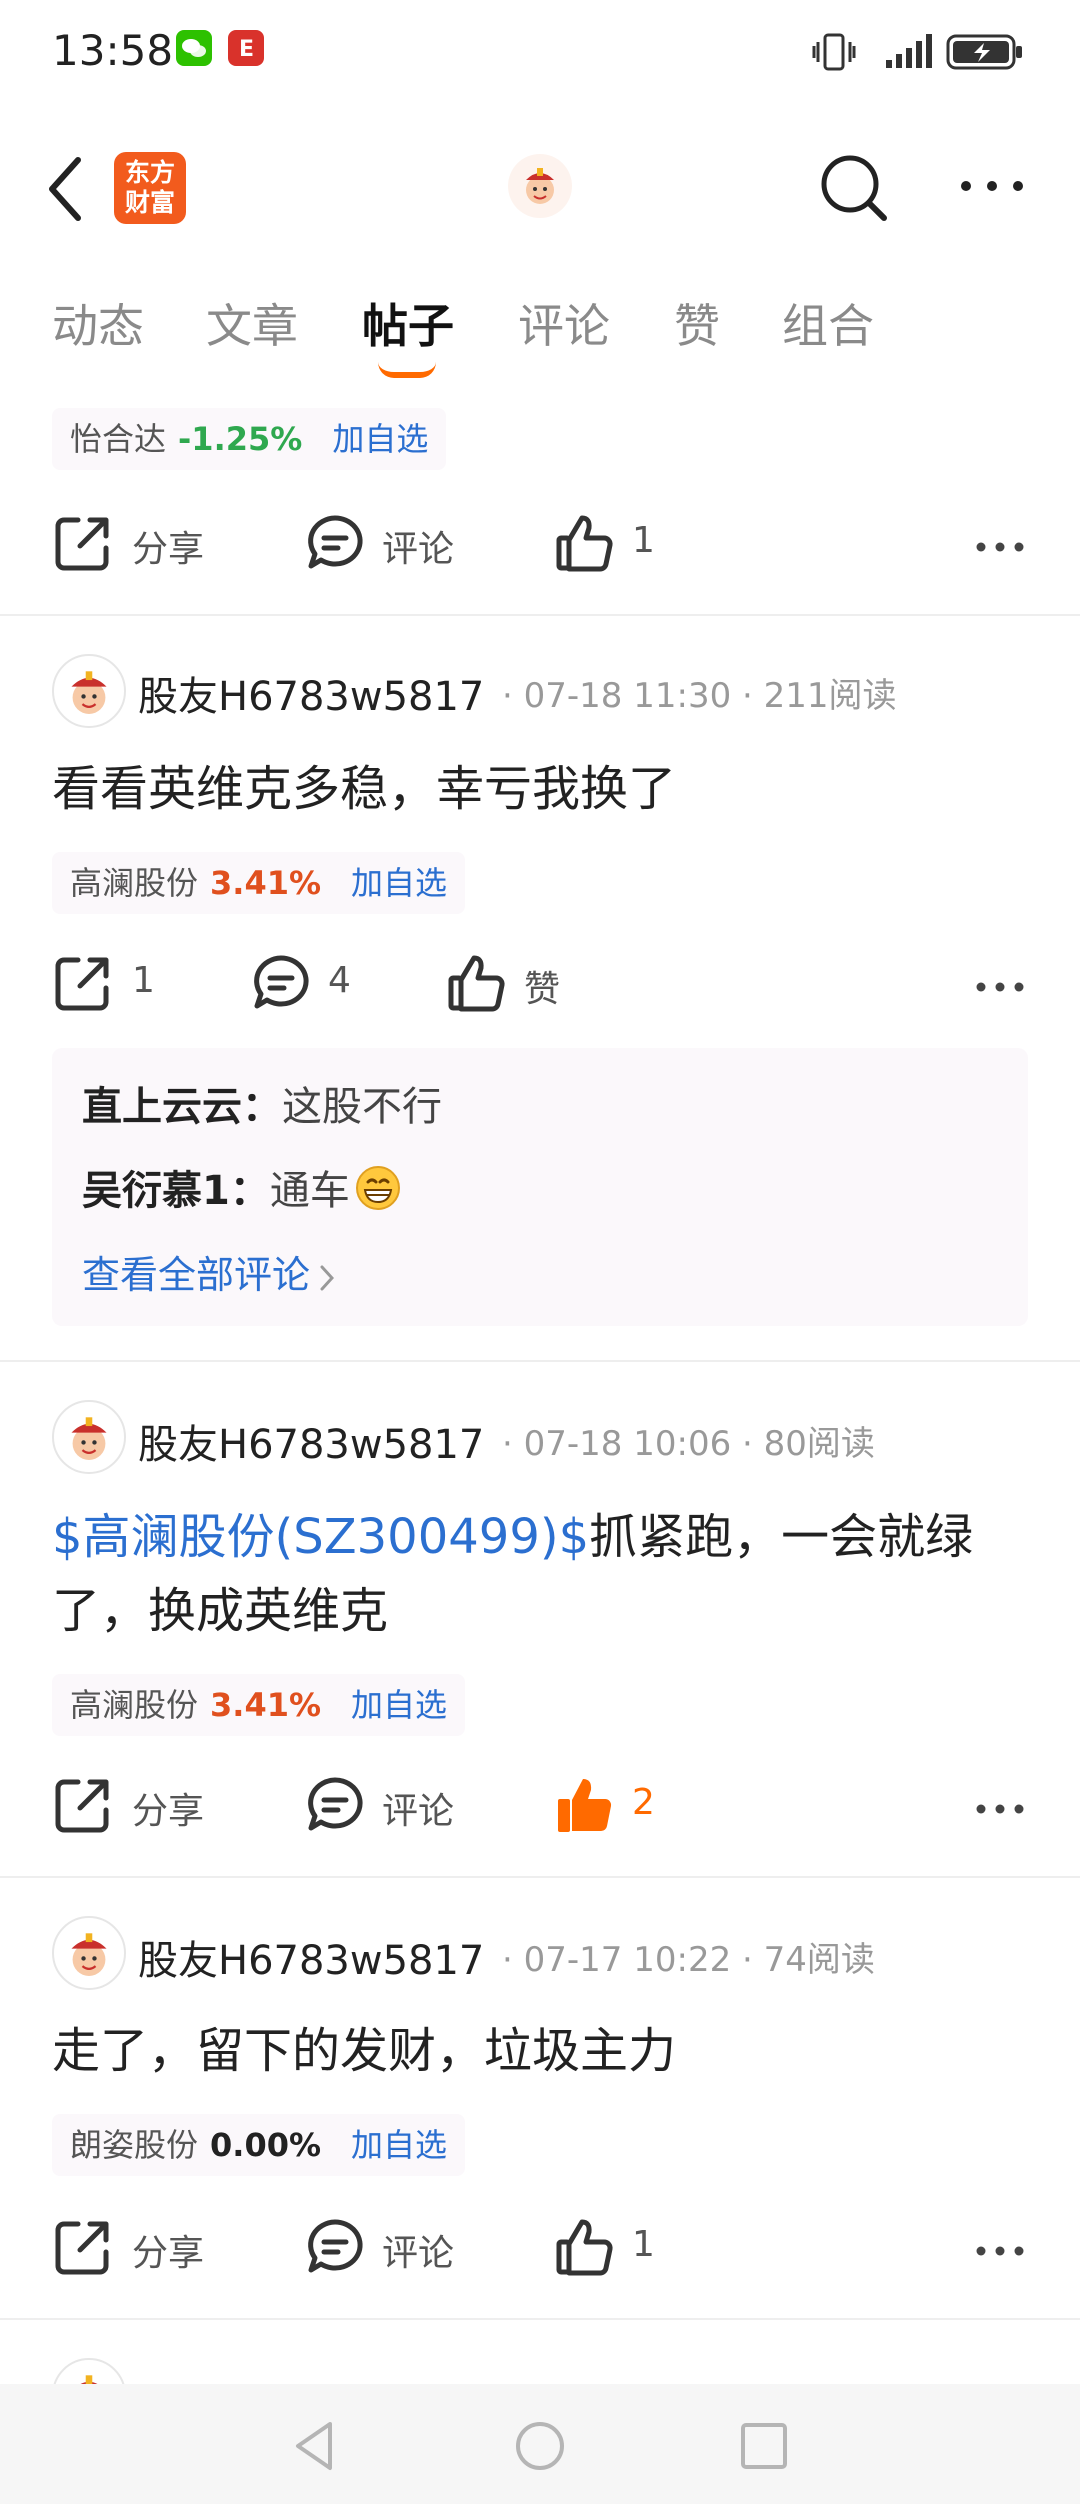  What do you see at coordinates (688, 1960) in the screenshot?
I see `post-meta: · 07-17 10:22 · 74阅读` at bounding box center [688, 1960].